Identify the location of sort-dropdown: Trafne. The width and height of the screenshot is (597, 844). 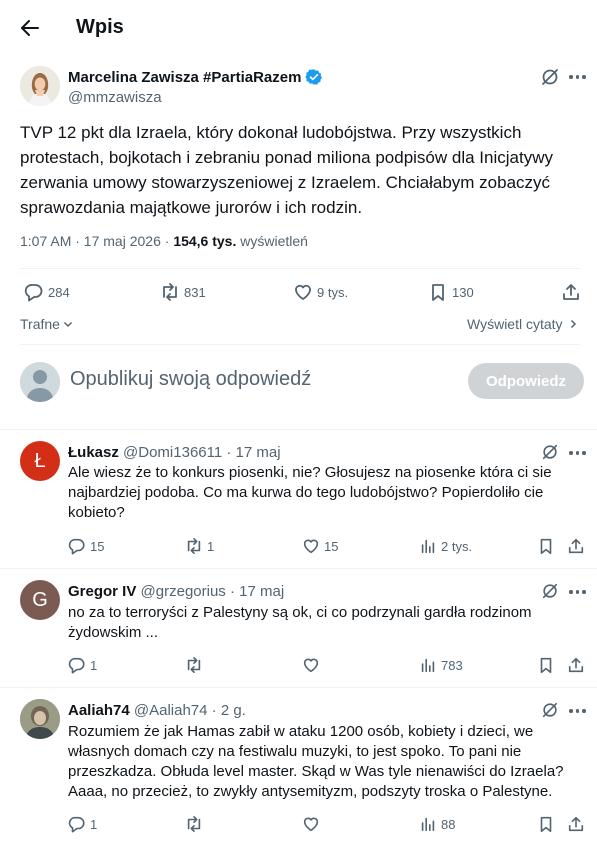
(47, 324).